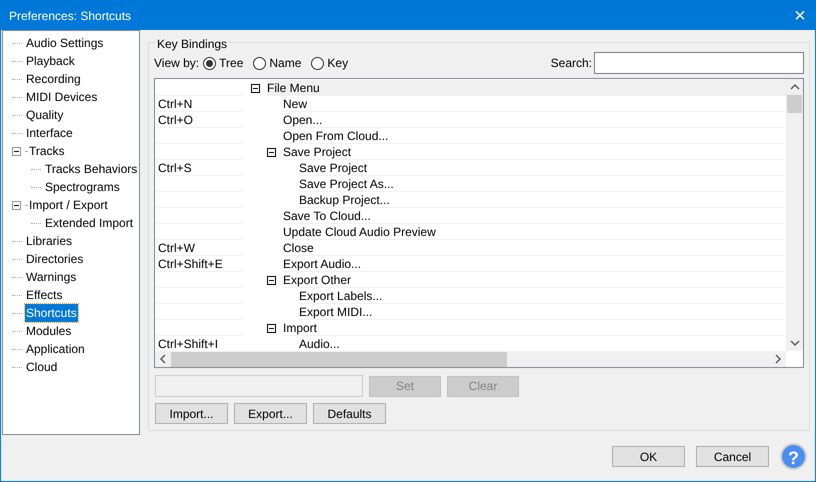 The width and height of the screenshot is (816, 482). Describe the element at coordinates (48, 331) in the screenshot. I see `category-item: Modules` at that location.